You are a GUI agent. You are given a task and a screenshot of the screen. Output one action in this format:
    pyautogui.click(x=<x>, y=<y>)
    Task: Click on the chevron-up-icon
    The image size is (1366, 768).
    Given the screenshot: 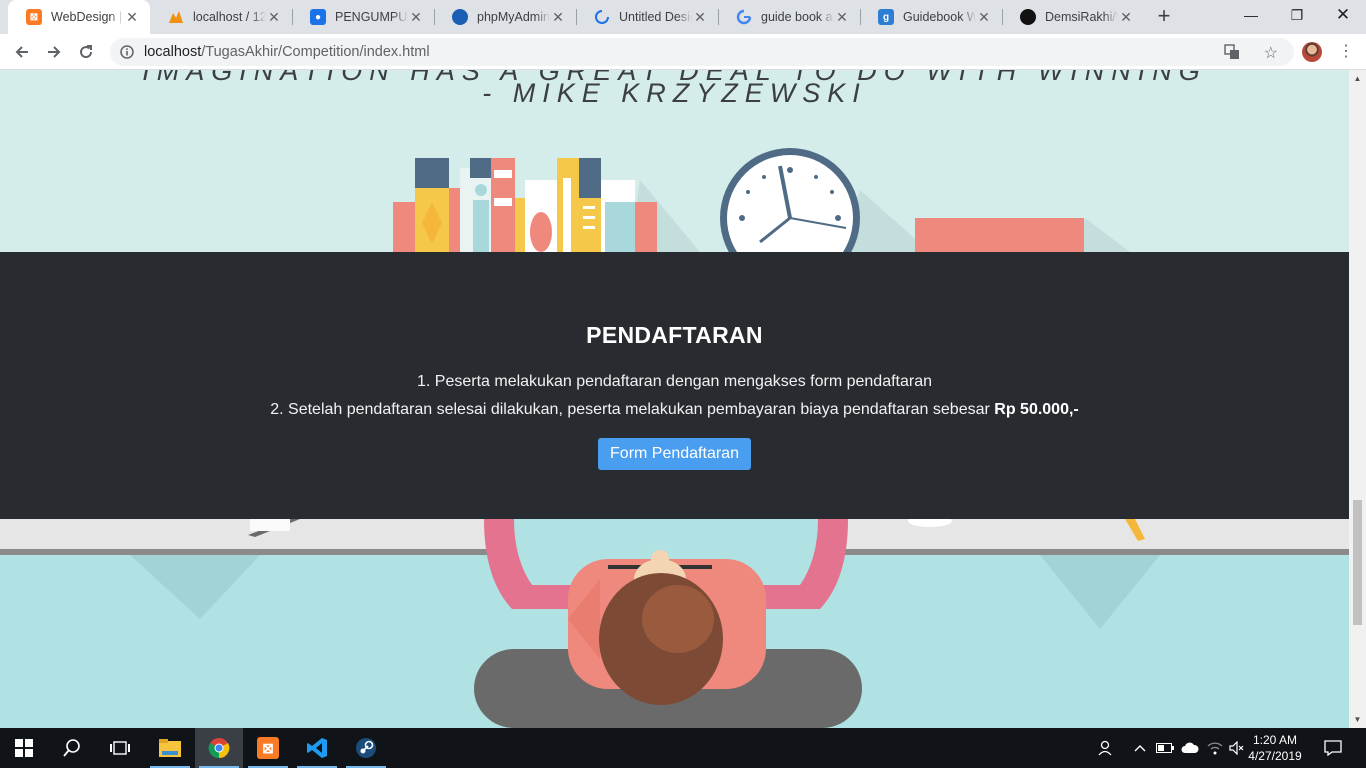 What is the action you would take?
    pyautogui.click(x=1140, y=748)
    